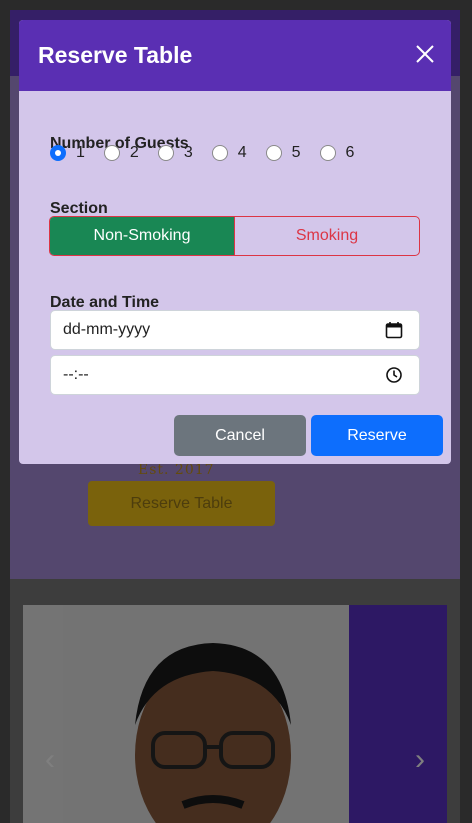 The width and height of the screenshot is (472, 823). What do you see at coordinates (235, 55) in the screenshot?
I see `modal-header: Reserve Table` at bounding box center [235, 55].